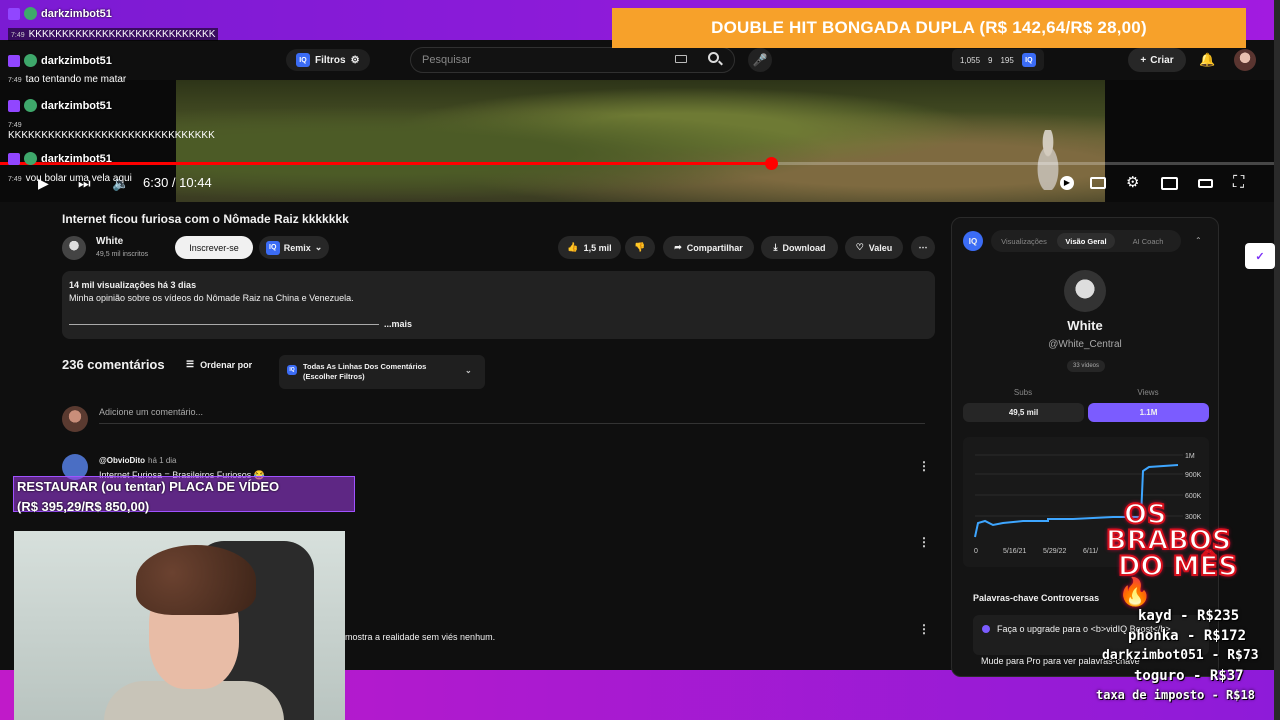  I want to click on webcam-feed, so click(179, 625).